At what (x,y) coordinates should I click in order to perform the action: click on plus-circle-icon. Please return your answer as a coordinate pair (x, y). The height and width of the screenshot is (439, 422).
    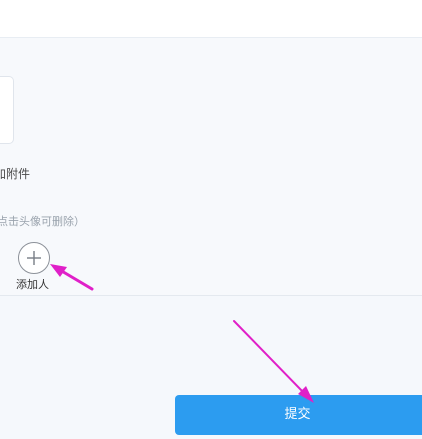
    Looking at the image, I should click on (34, 258).